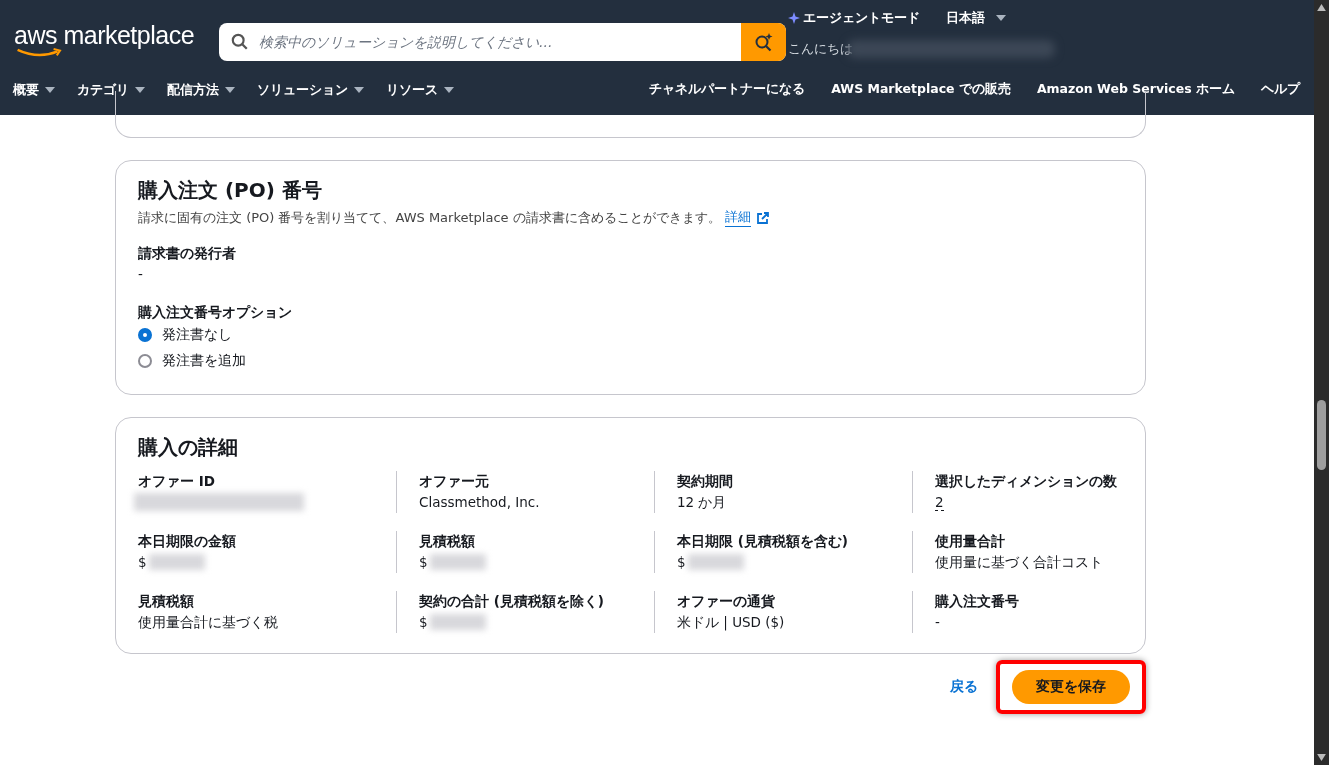 The height and width of the screenshot is (765, 1329). Describe the element at coordinates (1321, 7) in the screenshot. I see `scroll-up-icon` at that location.